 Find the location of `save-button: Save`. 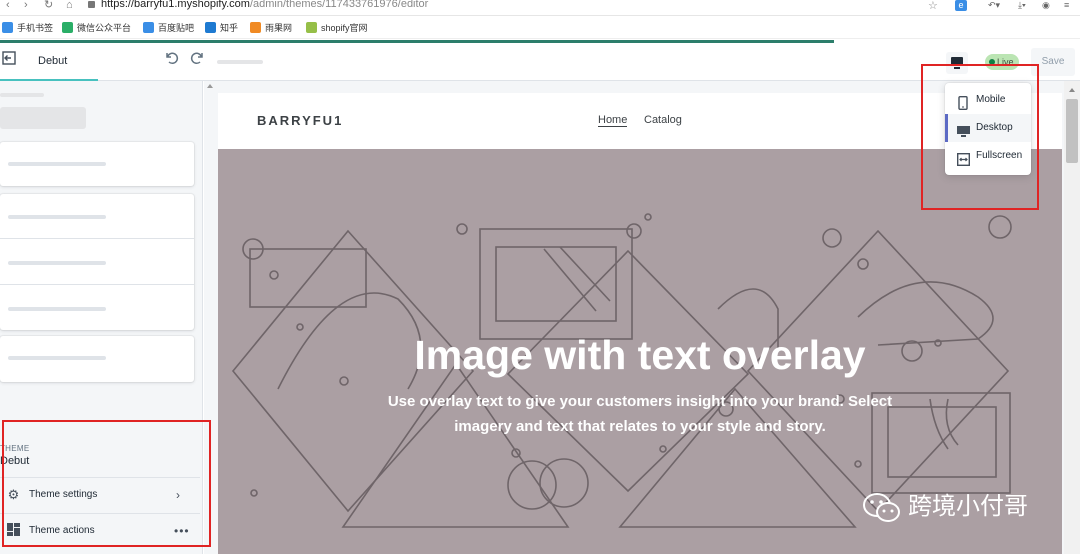

save-button: Save is located at coordinates (1053, 62).